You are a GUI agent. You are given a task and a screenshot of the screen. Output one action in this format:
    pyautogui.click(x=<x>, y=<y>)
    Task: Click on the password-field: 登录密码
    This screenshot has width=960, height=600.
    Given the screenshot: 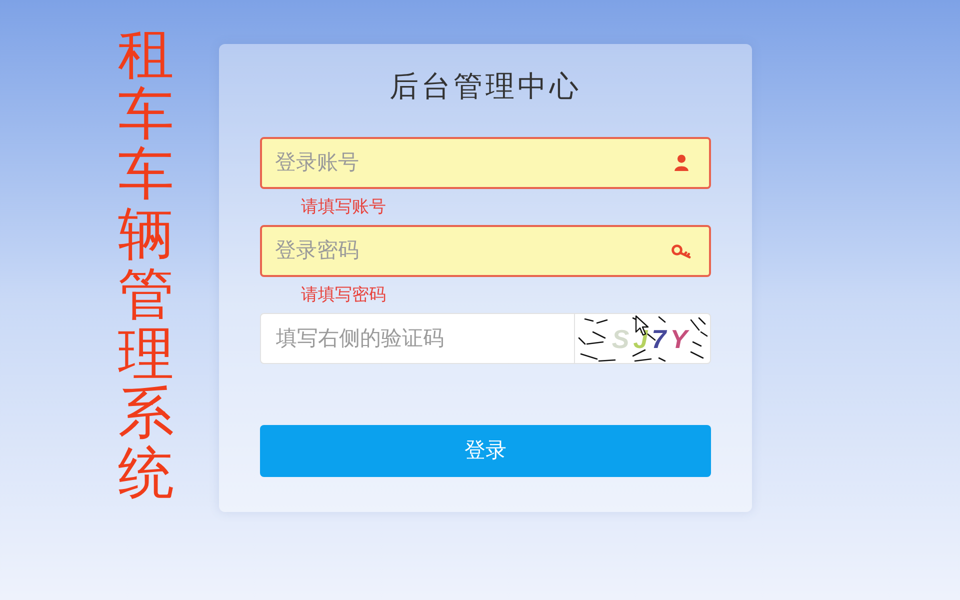 What is the action you would take?
    pyautogui.click(x=485, y=251)
    